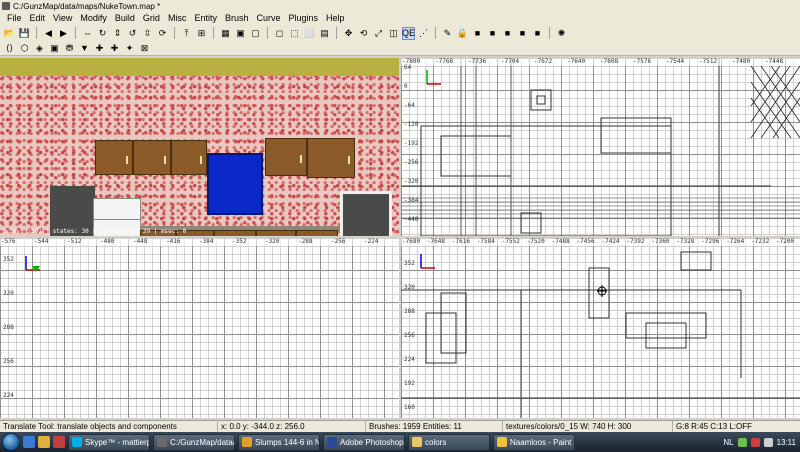  Describe the element at coordinates (93, 18) in the screenshot. I see `menu-modify: Modify` at that location.